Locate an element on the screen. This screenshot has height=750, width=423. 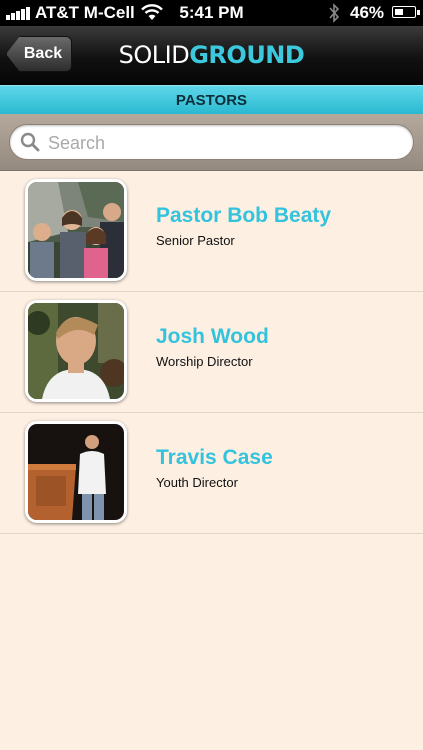
person-name: Pastor Bob Beaty is located at coordinates (244, 215).